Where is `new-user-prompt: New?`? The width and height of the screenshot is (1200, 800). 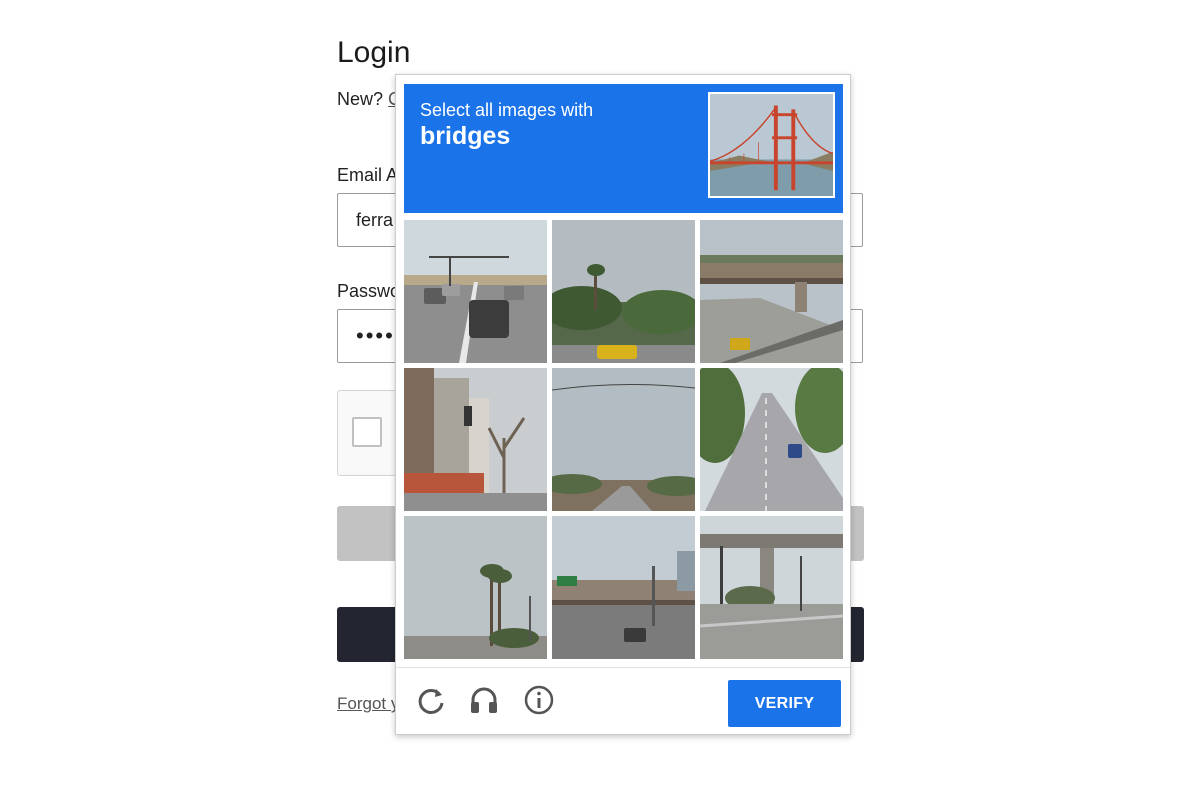 new-user-prompt: New? is located at coordinates (360, 99).